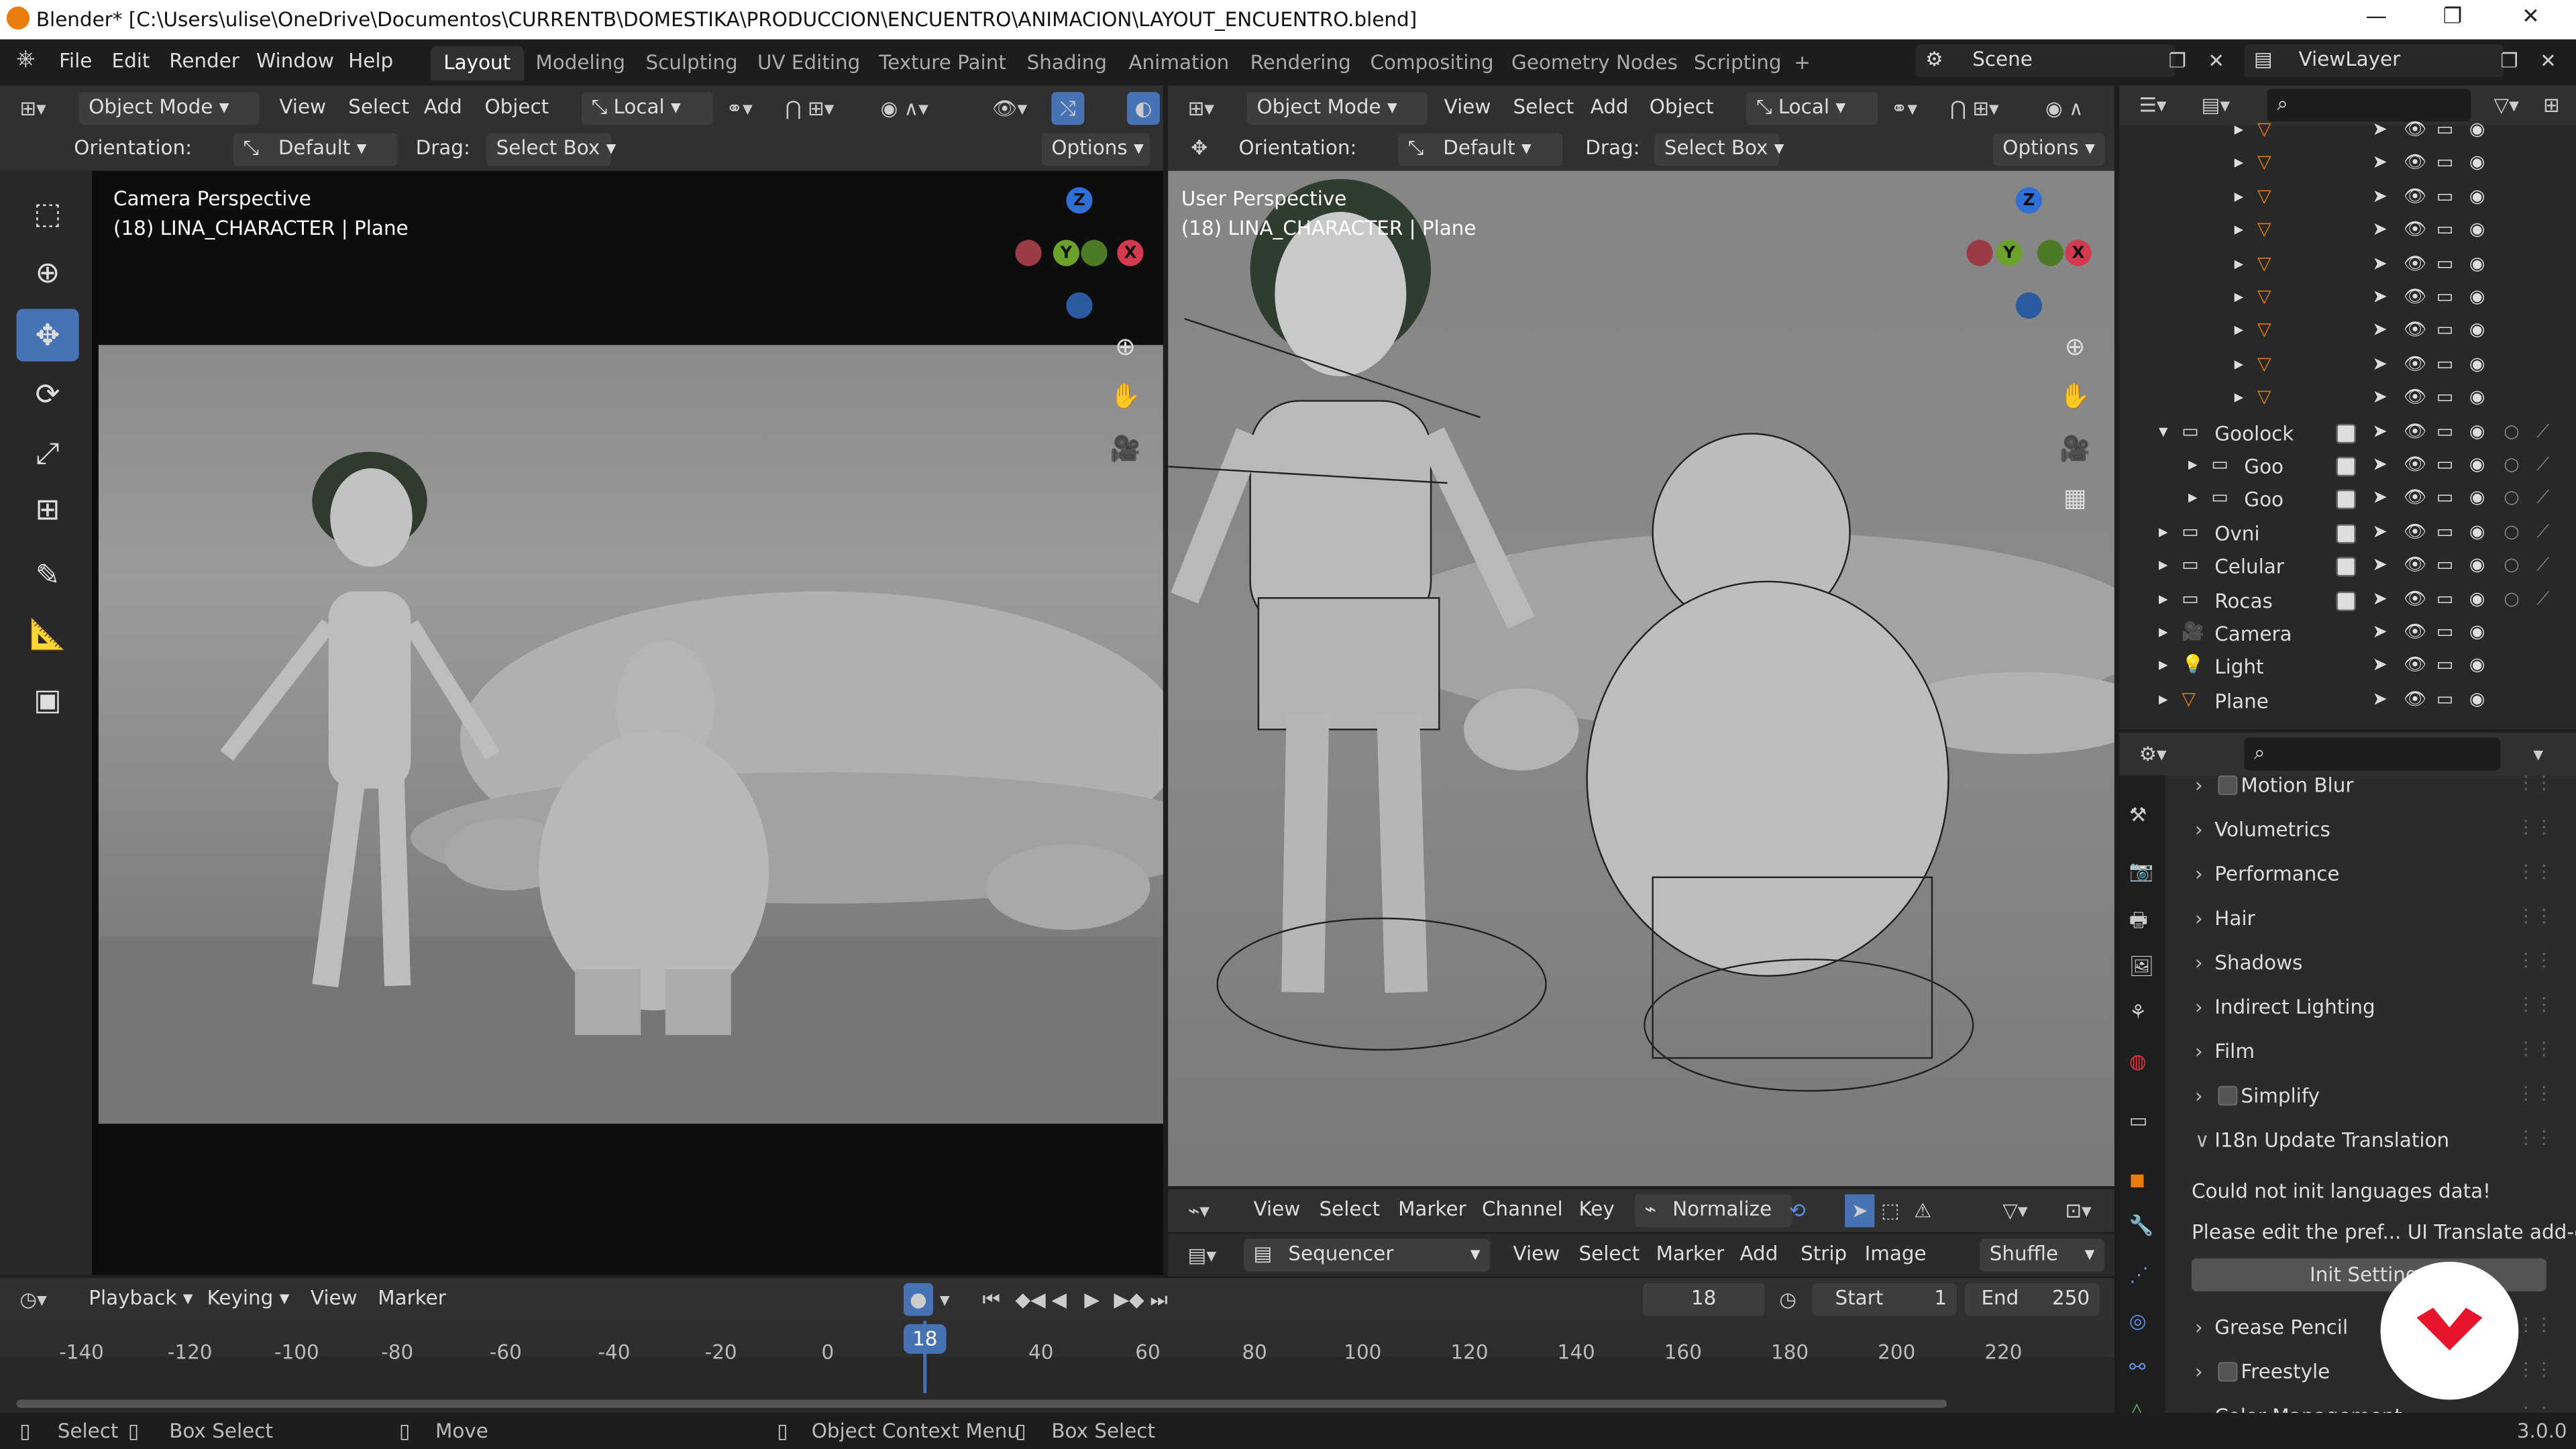  Describe the element at coordinates (1974, 108) in the screenshot. I see `snap-icon-2: ⋂ ⊞▾` at that location.